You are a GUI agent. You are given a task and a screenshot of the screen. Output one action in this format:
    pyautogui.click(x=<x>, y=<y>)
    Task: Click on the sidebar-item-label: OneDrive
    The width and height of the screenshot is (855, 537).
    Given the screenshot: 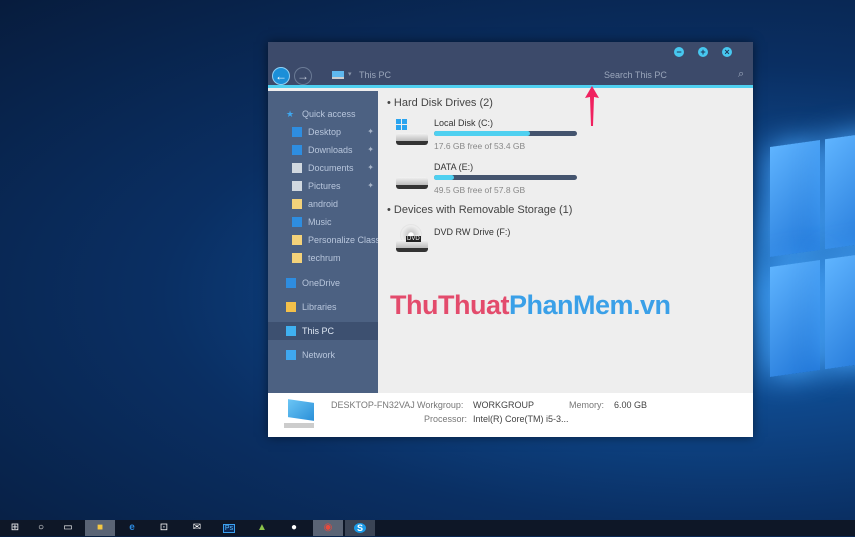 What is the action you would take?
    pyautogui.click(x=321, y=283)
    